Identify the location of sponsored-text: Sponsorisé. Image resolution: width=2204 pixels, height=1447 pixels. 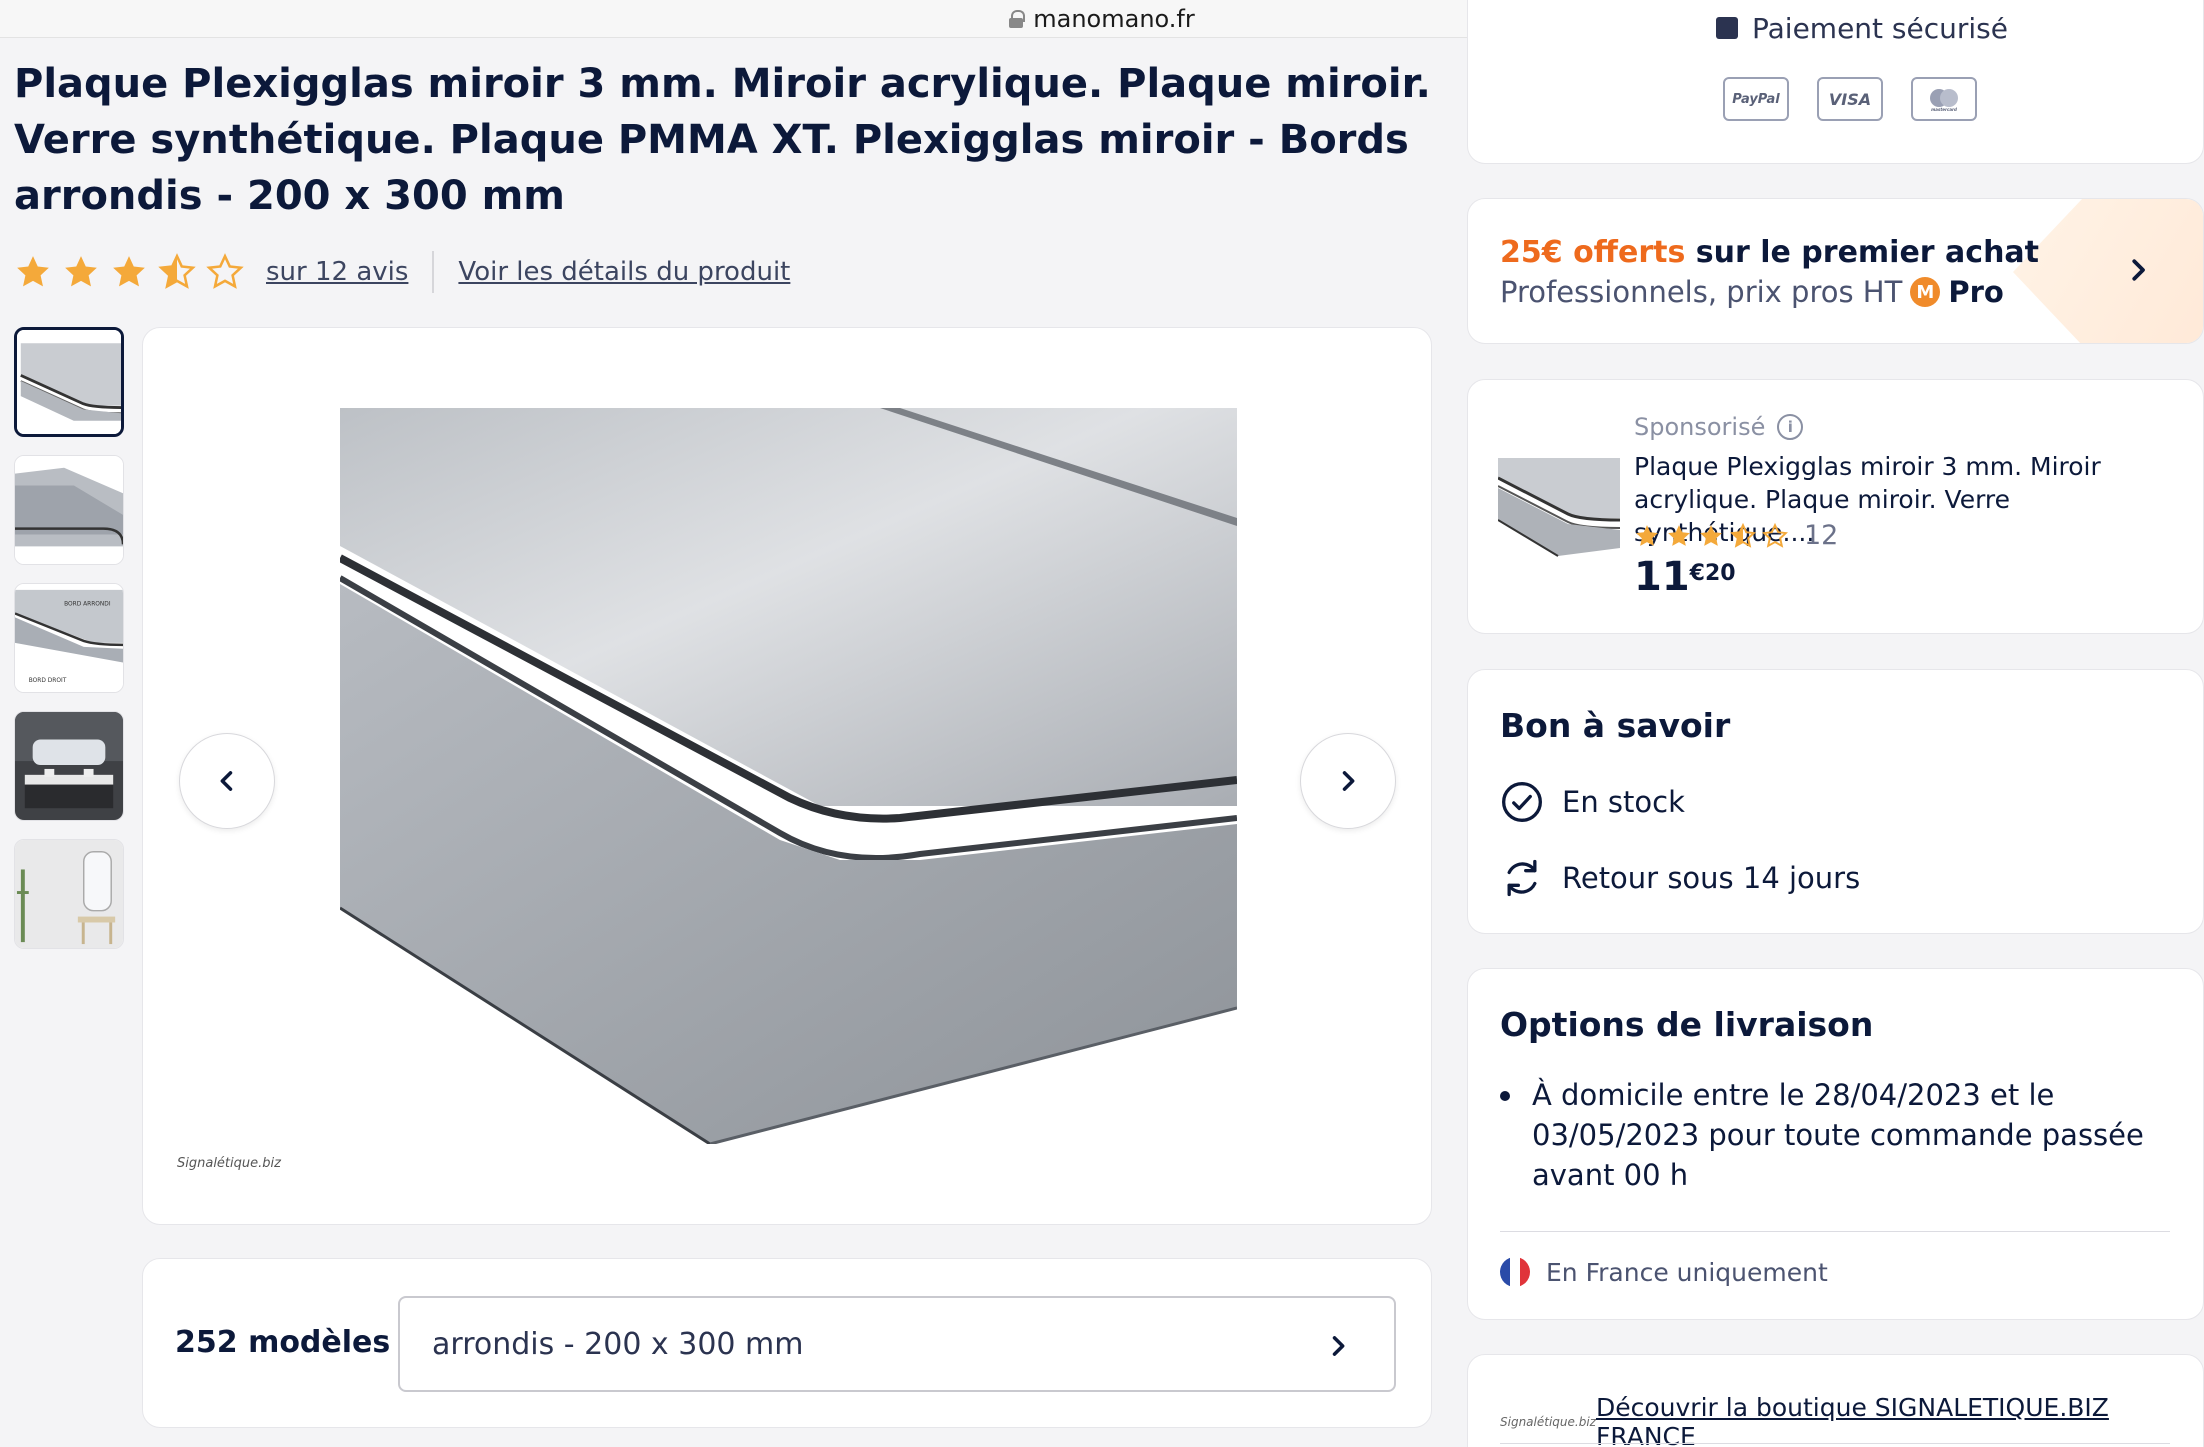
(1700, 427).